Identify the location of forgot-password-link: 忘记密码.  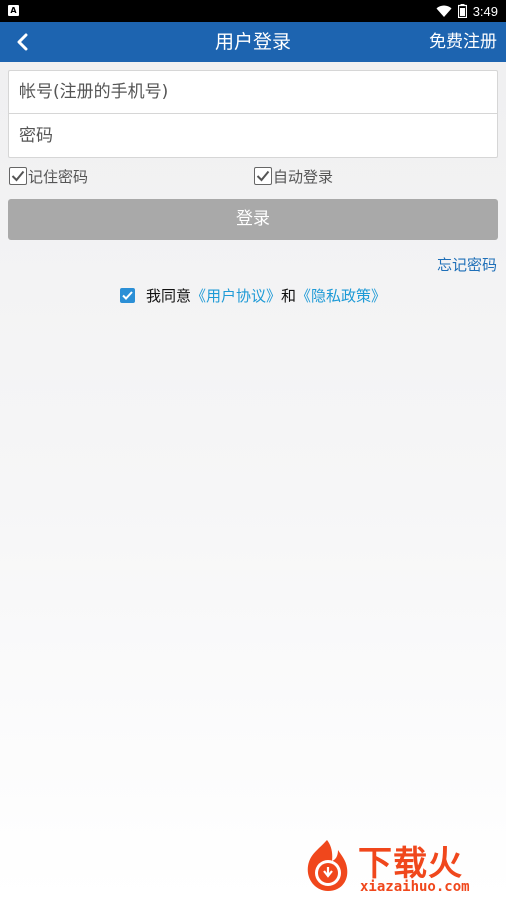
(467, 264).